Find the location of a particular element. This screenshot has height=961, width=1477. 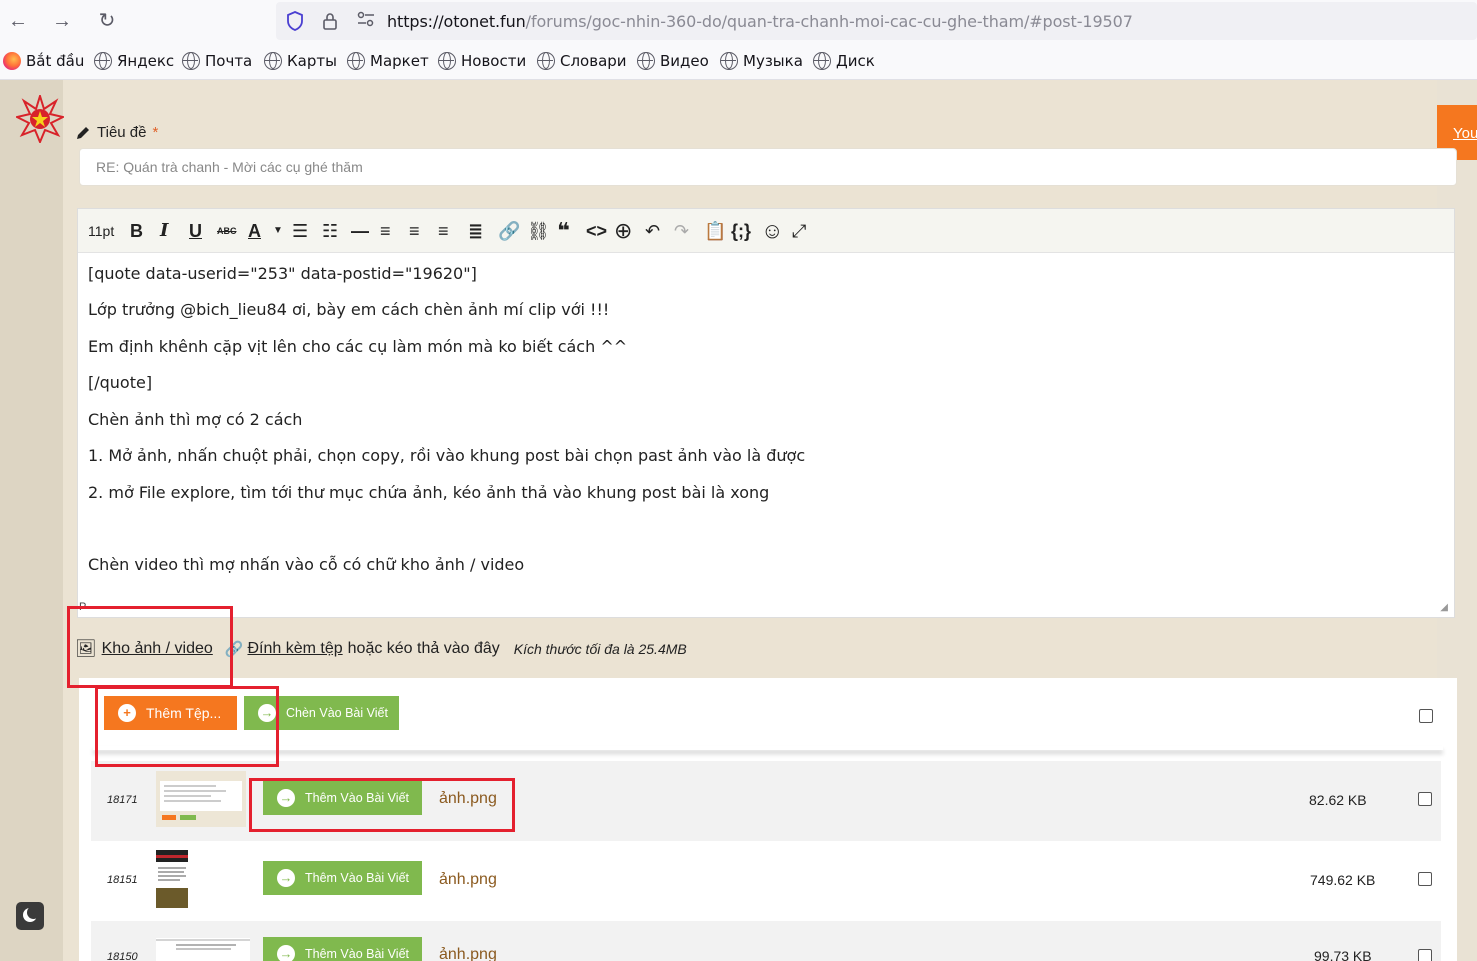

bookmark-label: Карты is located at coordinates (312, 61).